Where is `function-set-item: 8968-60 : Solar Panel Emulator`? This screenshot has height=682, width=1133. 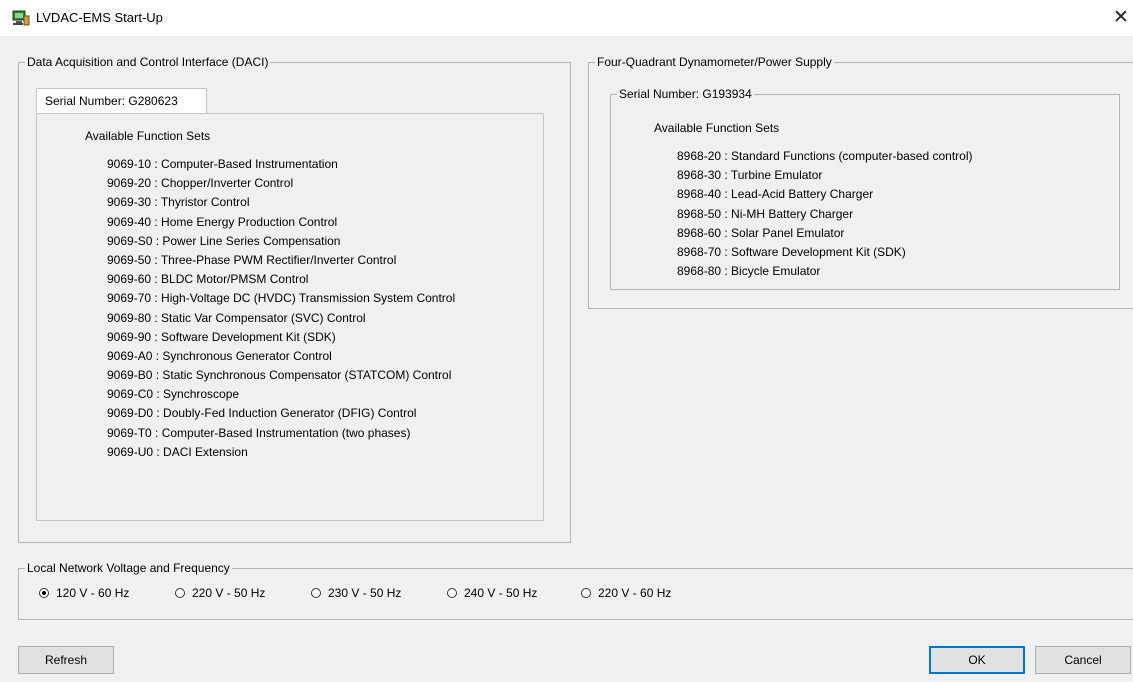 function-set-item: 8968-60 : Solar Panel Emulator is located at coordinates (761, 232).